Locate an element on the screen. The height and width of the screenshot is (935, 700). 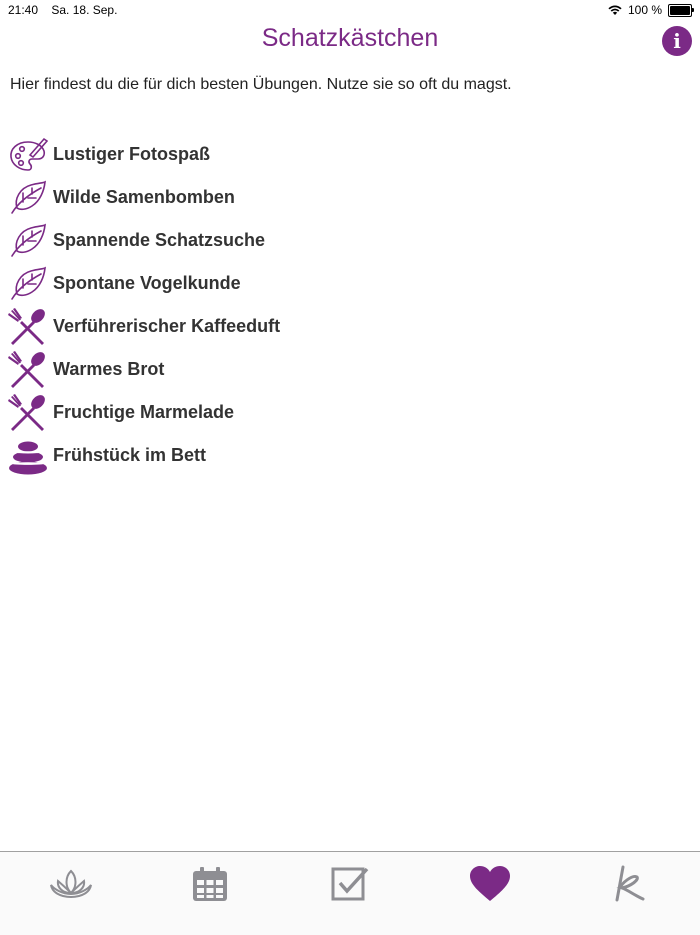
calendar-icon is located at coordinates (210, 884).